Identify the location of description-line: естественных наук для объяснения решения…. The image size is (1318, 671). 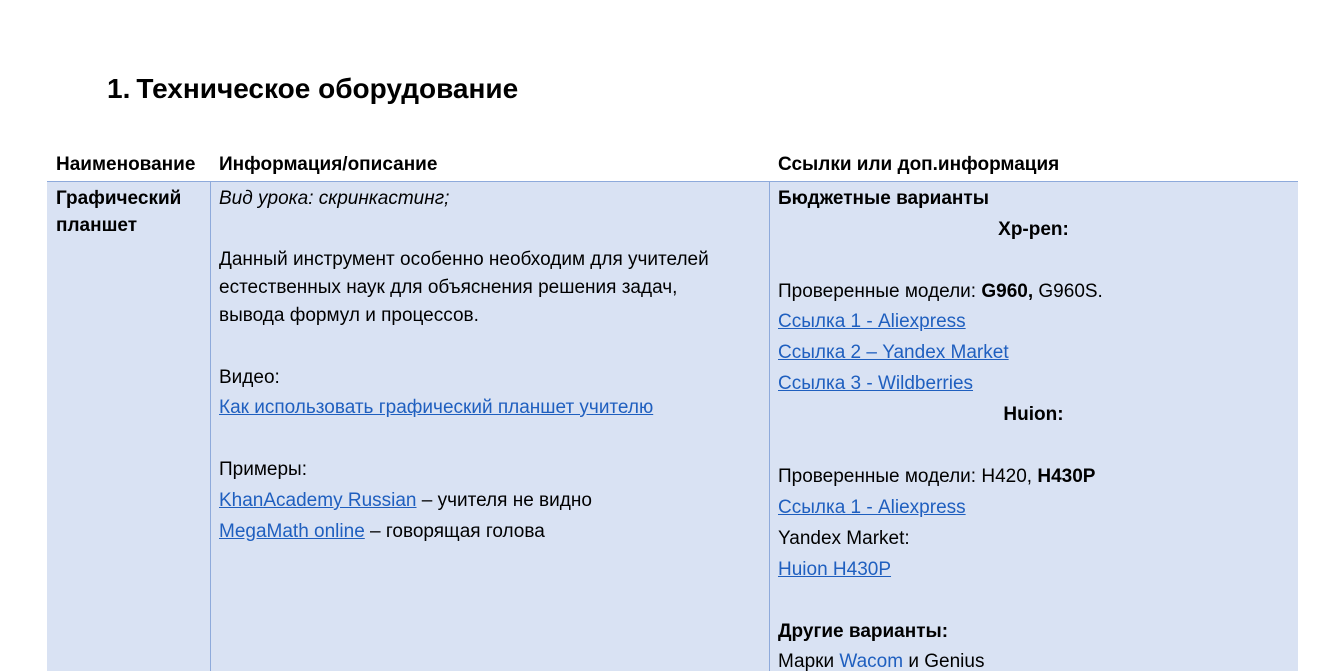
(448, 287).